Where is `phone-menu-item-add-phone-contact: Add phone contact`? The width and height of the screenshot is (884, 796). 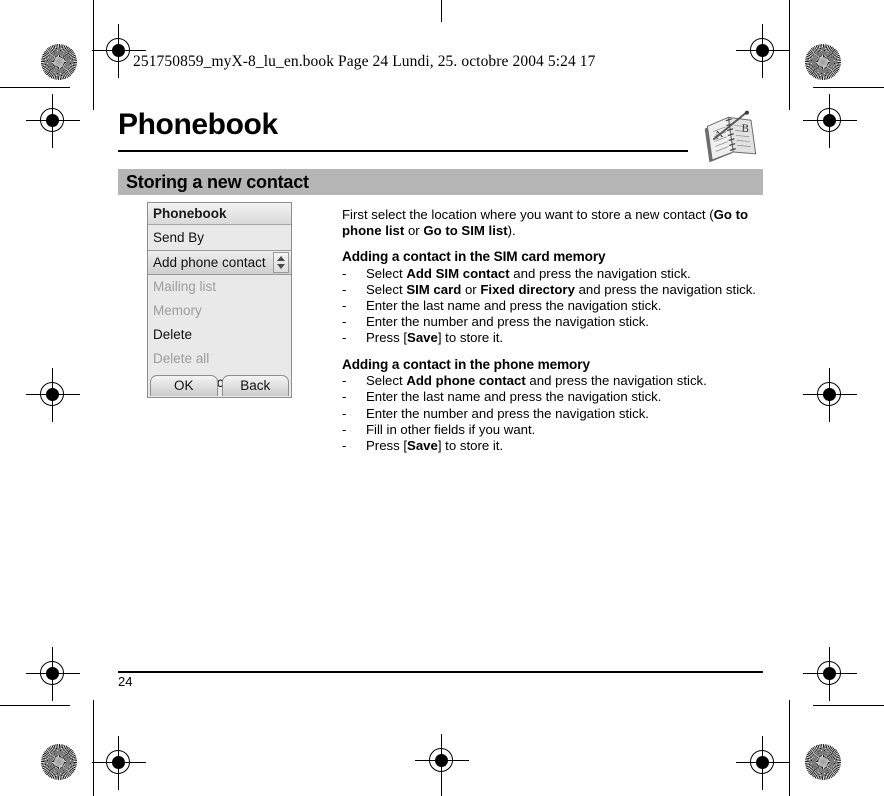
phone-menu-item-add-phone-contact: Add phone contact is located at coordinates (219, 262).